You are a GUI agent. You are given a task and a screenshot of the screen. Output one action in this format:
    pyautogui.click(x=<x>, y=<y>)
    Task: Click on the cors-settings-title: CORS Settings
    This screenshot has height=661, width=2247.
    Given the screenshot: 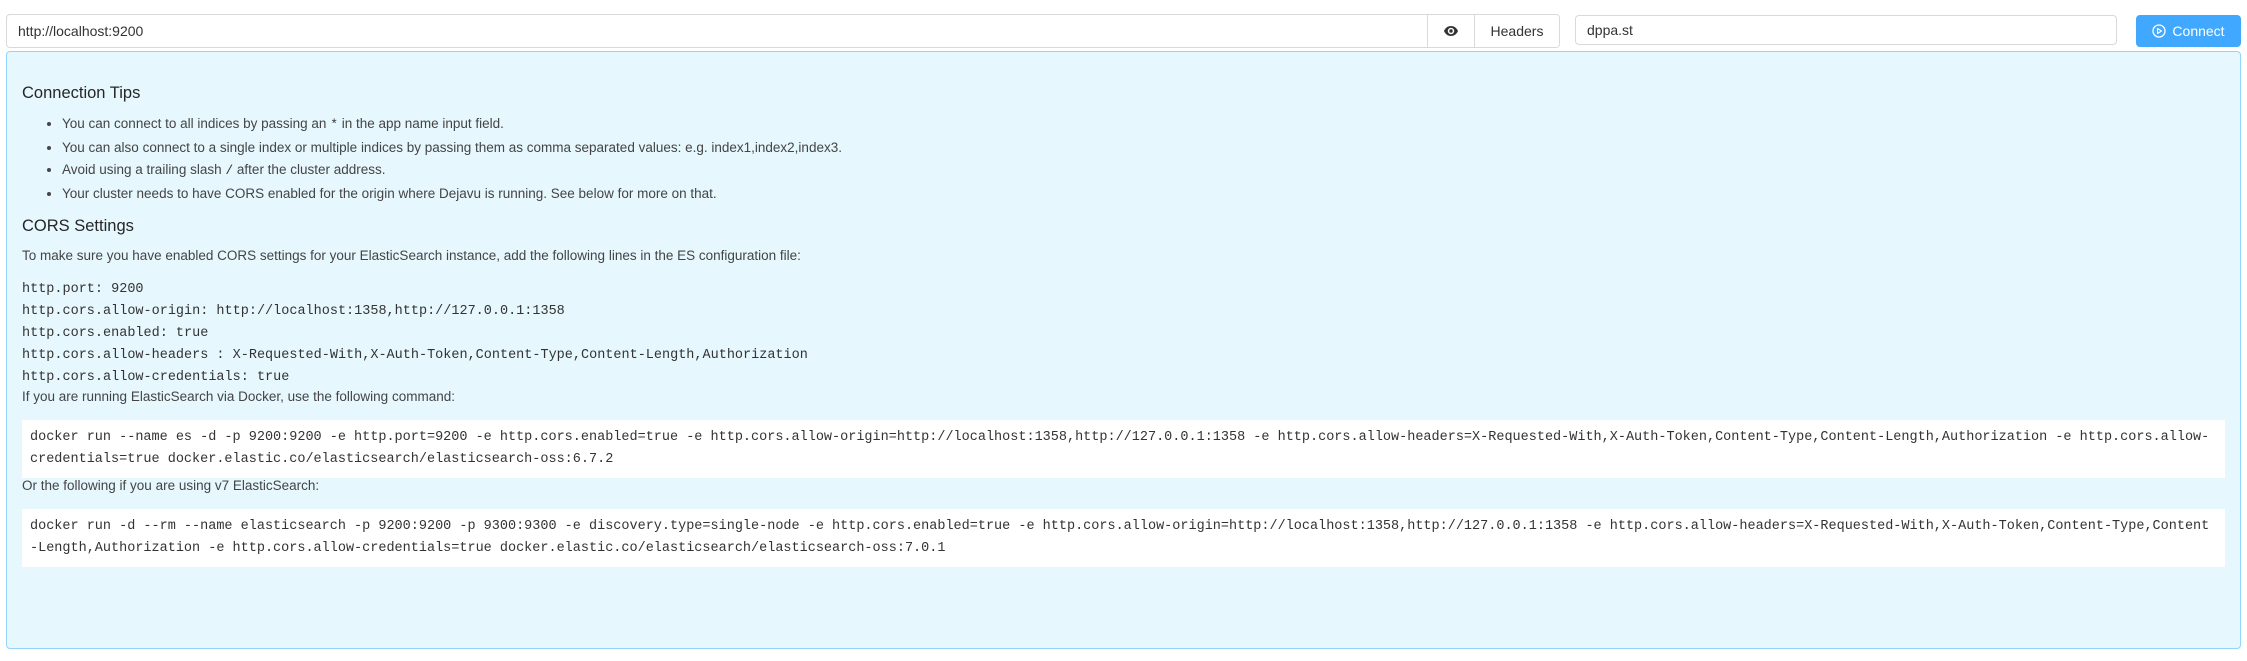 What is the action you would take?
    pyautogui.click(x=78, y=226)
    